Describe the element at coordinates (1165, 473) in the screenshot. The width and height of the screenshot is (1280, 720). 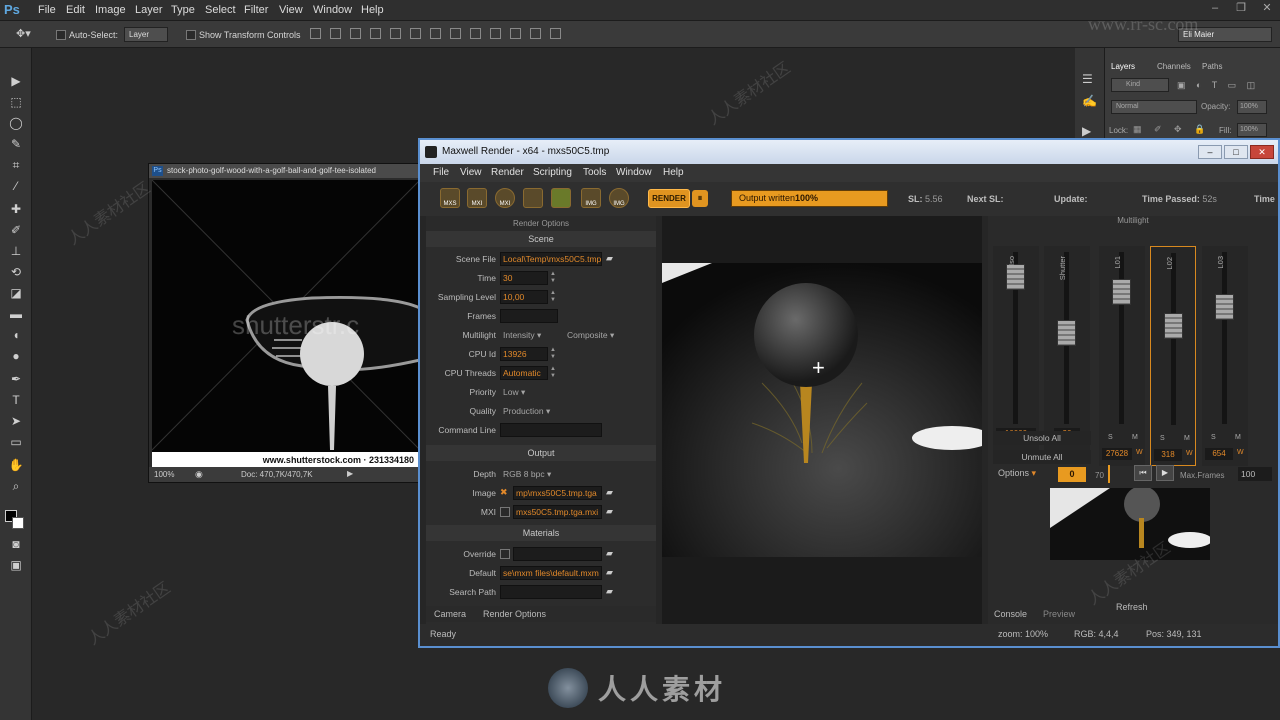
I see `play-icon: ▶` at that location.